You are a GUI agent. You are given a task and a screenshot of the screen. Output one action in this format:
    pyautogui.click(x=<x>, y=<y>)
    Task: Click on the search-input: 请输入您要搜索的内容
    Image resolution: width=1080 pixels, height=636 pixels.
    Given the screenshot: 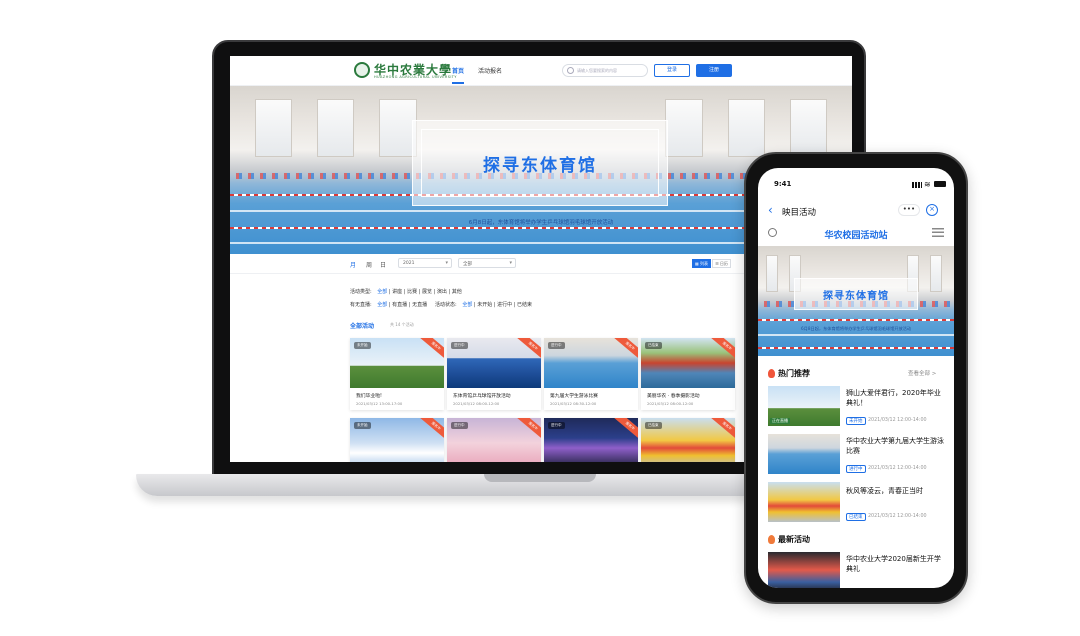 What is the action you would take?
    pyautogui.click(x=605, y=70)
    